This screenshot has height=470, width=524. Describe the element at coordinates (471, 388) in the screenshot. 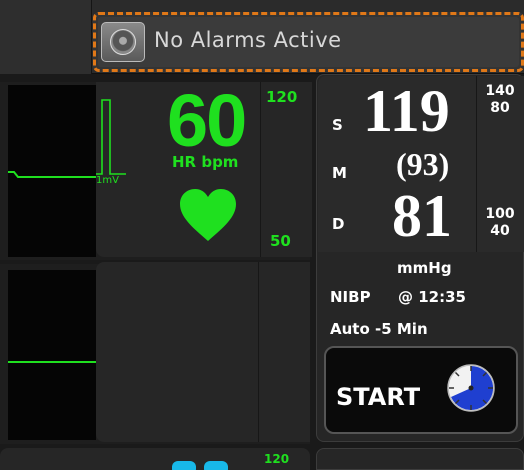

I see `timer-icon` at that location.